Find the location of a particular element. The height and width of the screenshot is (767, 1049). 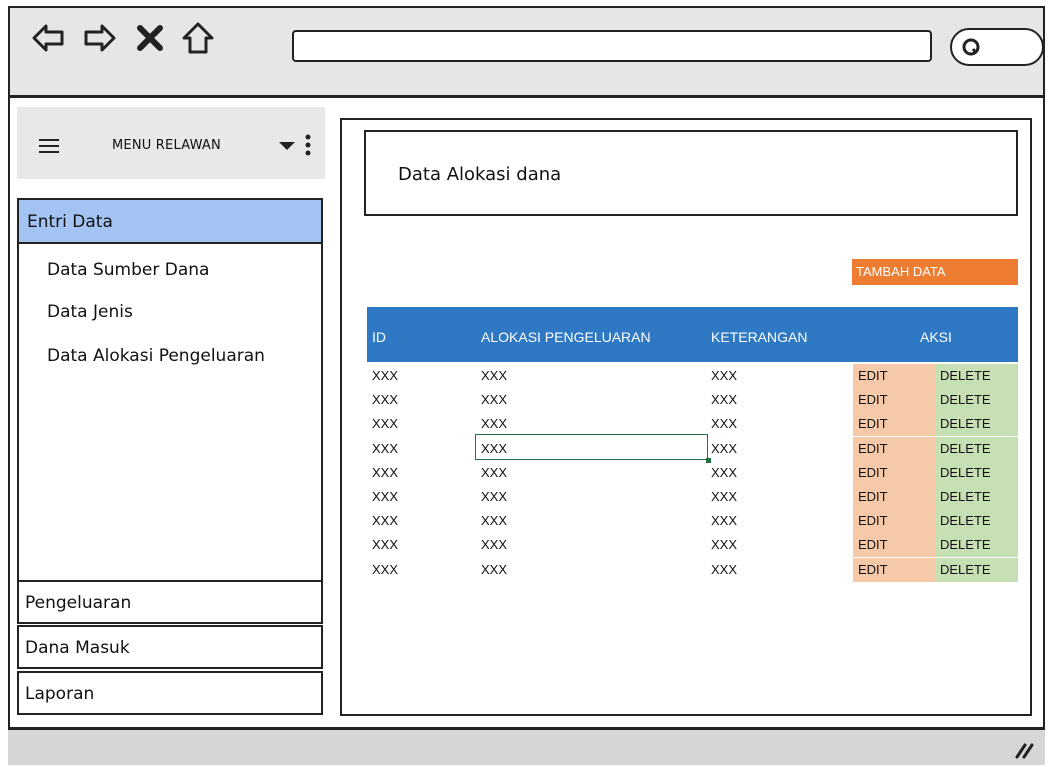

column-header-keterangan: KETERANGAN is located at coordinates (759, 337).